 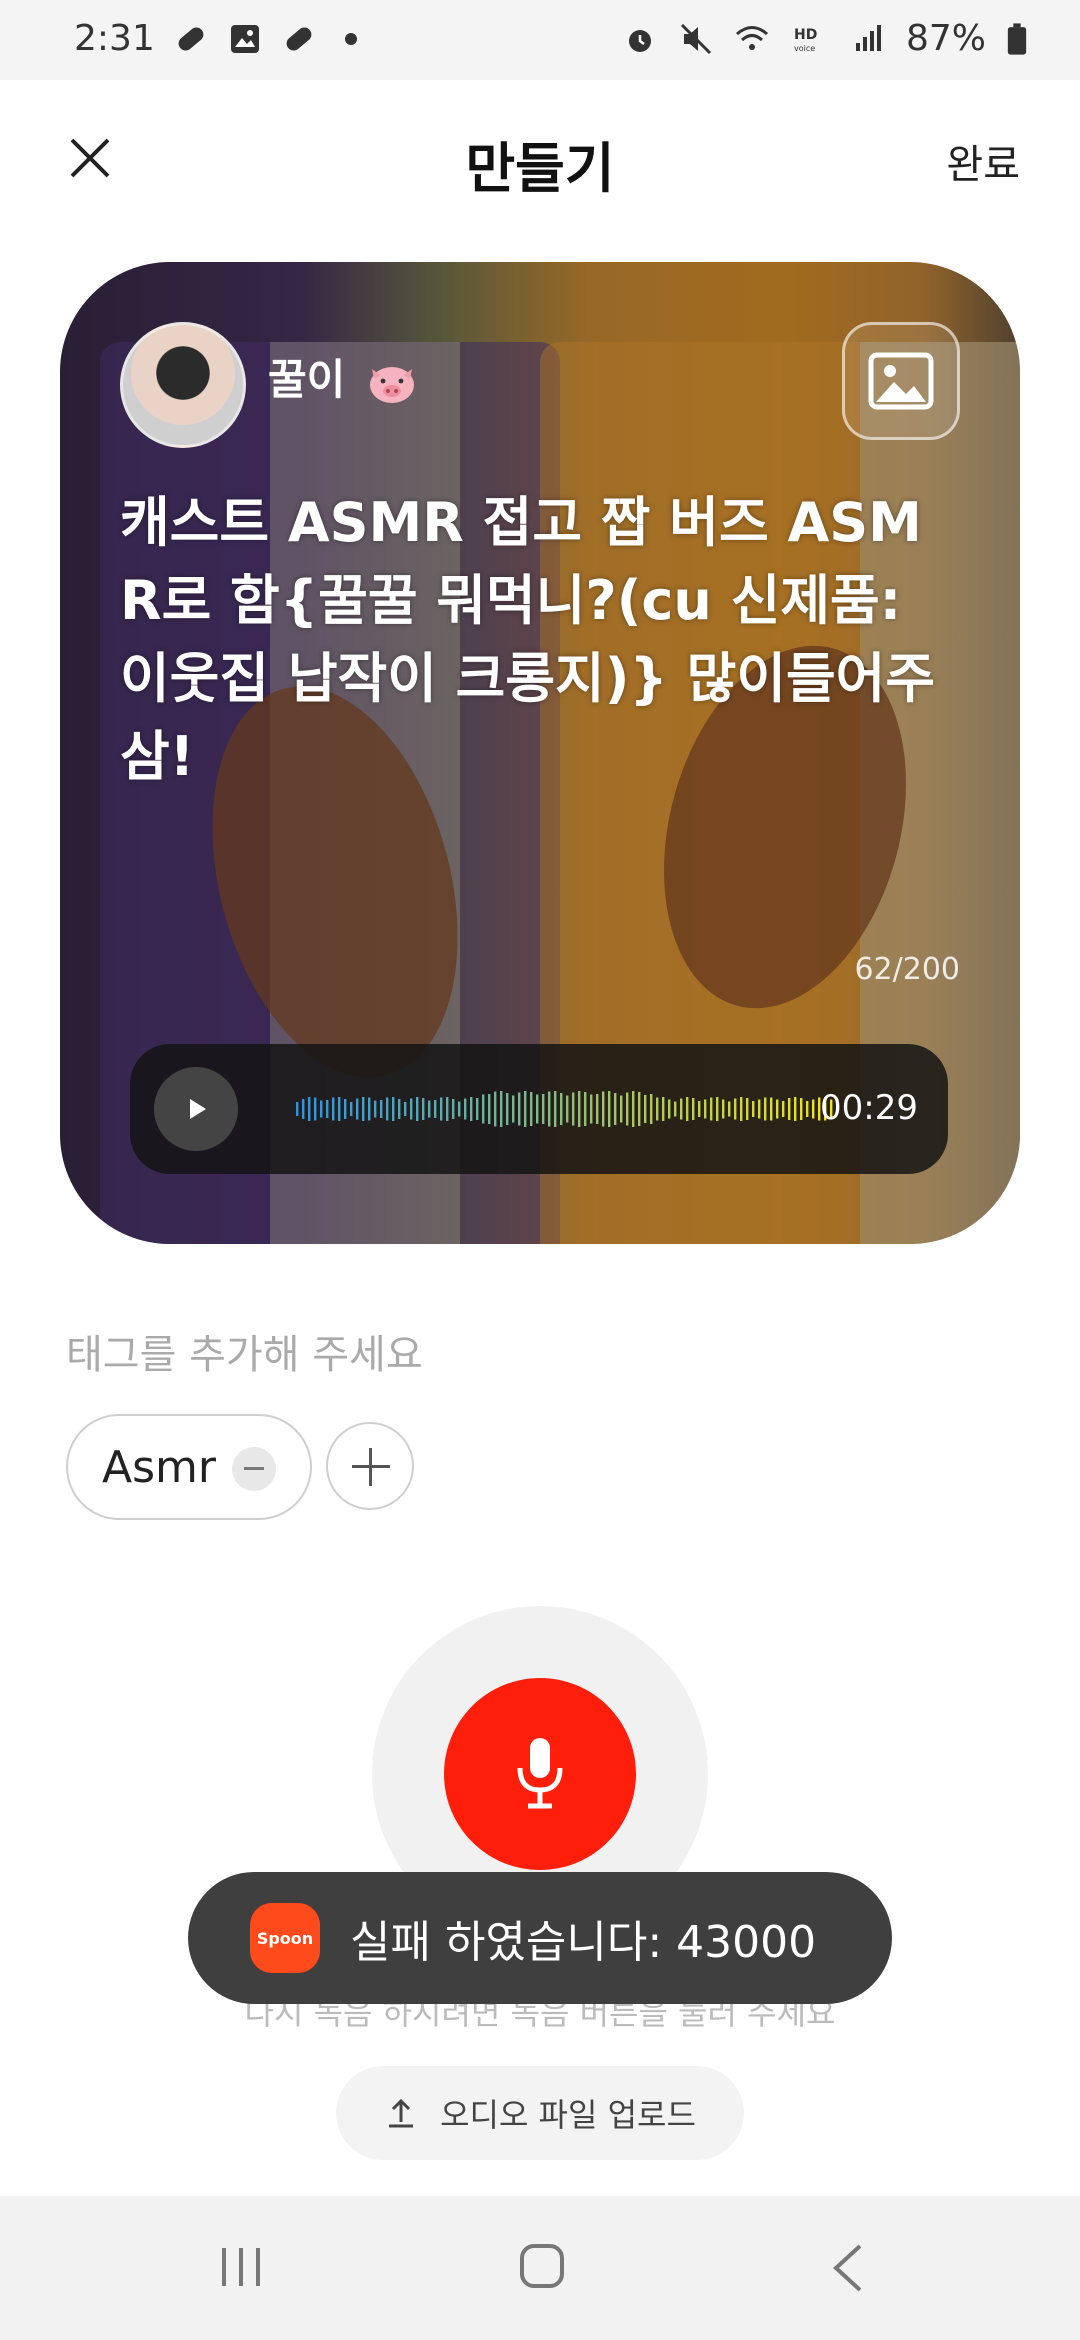 What do you see at coordinates (805, 35) in the screenshot?
I see `svg-text: HD` at bounding box center [805, 35].